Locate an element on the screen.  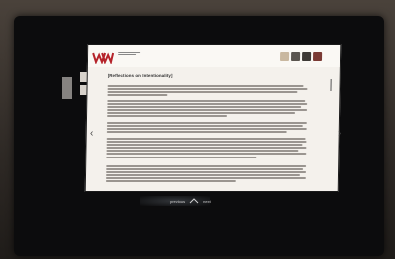
scrollbar is located at coordinates (330, 85).